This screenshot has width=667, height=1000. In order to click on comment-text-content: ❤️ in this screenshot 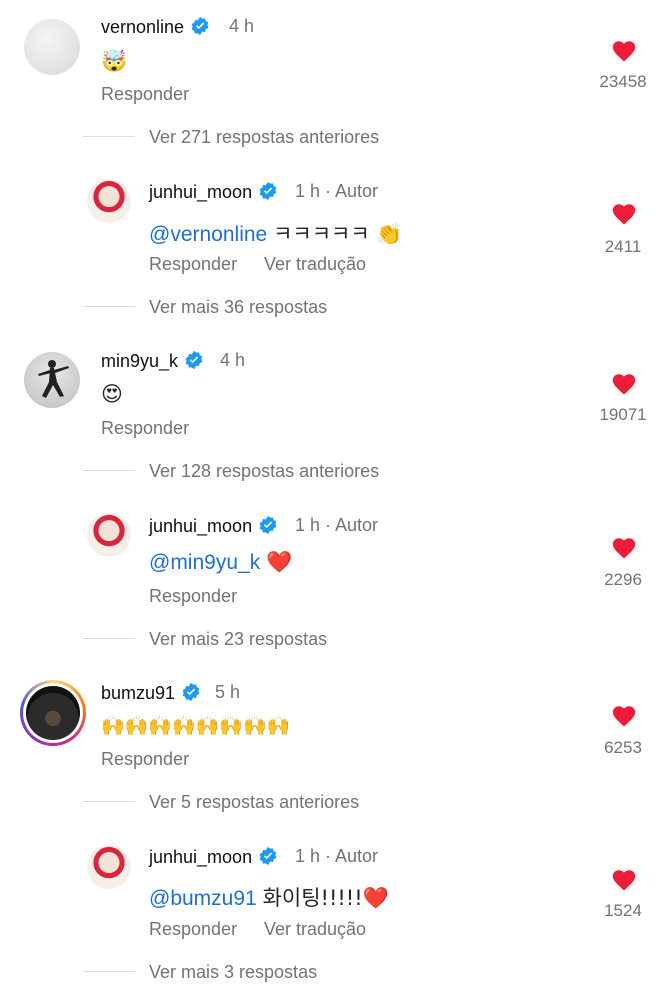, I will do `click(279, 562)`.